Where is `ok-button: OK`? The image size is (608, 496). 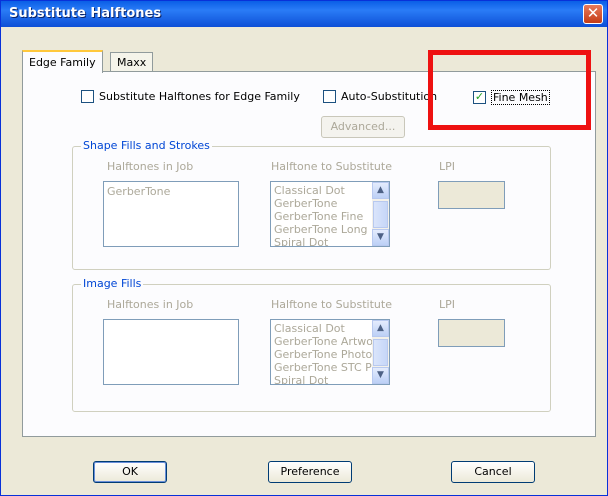
ok-button: OK is located at coordinates (130, 472).